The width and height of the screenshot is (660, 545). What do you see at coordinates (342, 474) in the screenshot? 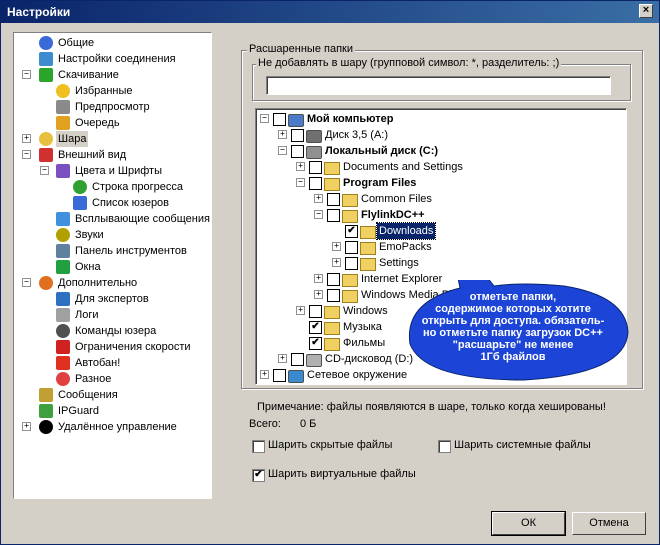
I see `share-virtual-label: Шарить виртуальные файлы` at bounding box center [342, 474].